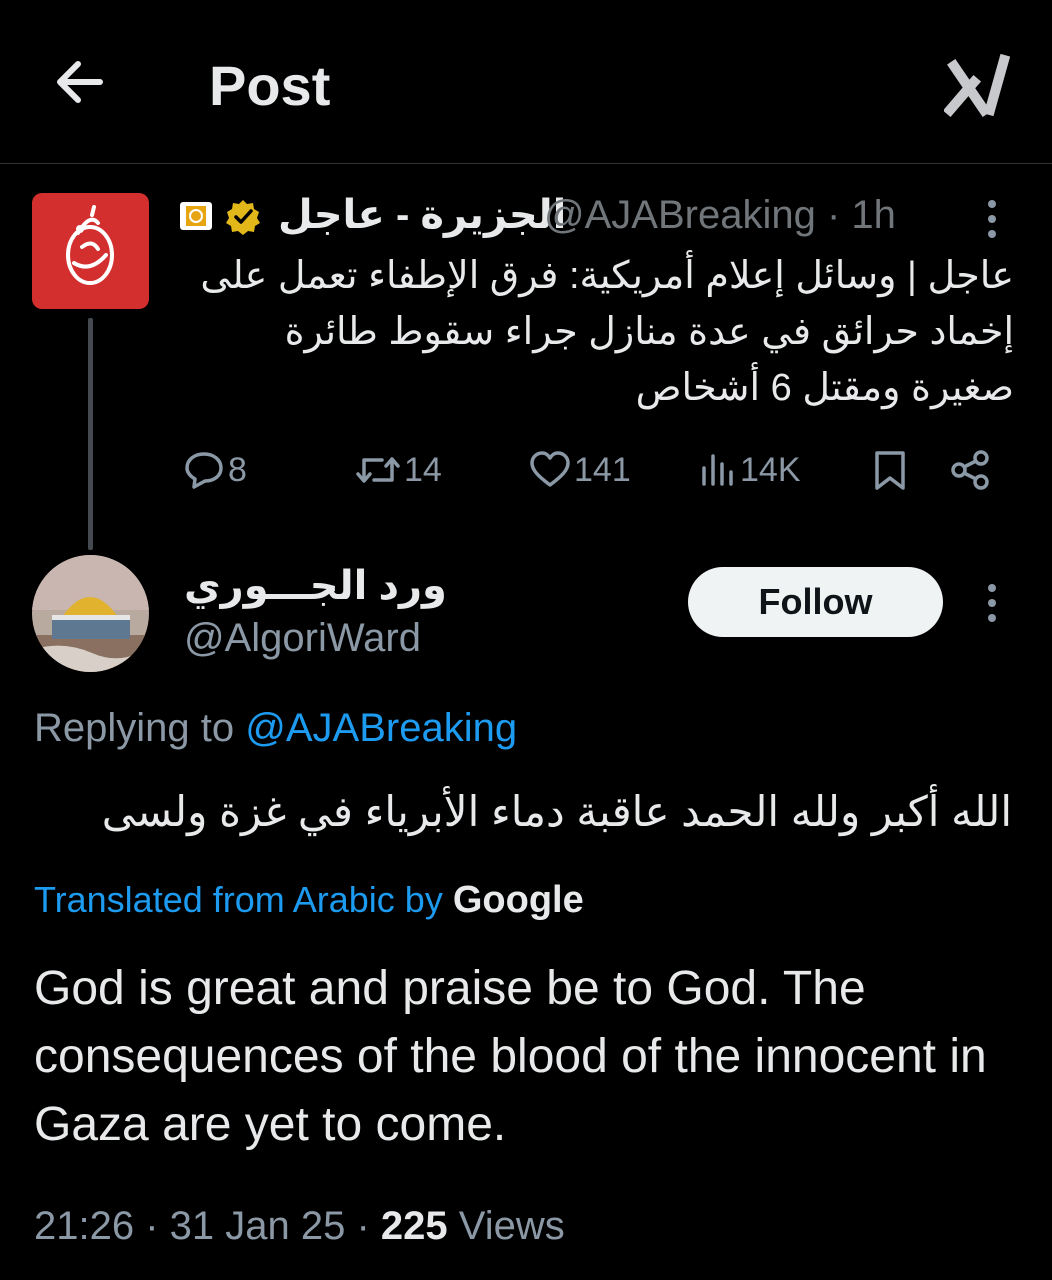 The width and height of the screenshot is (1052, 1280). I want to click on heart-icon, so click(550, 469).